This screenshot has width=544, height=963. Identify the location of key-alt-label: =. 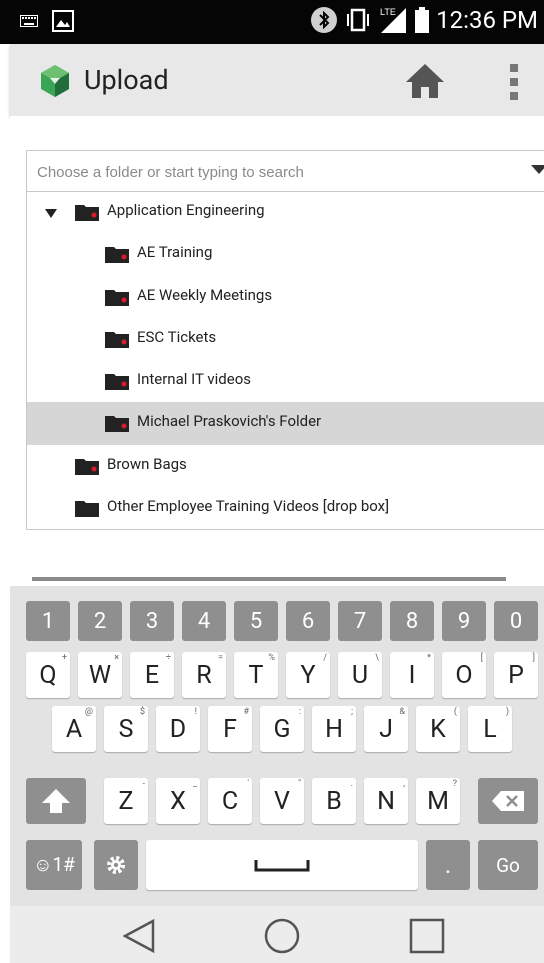
(220, 658).